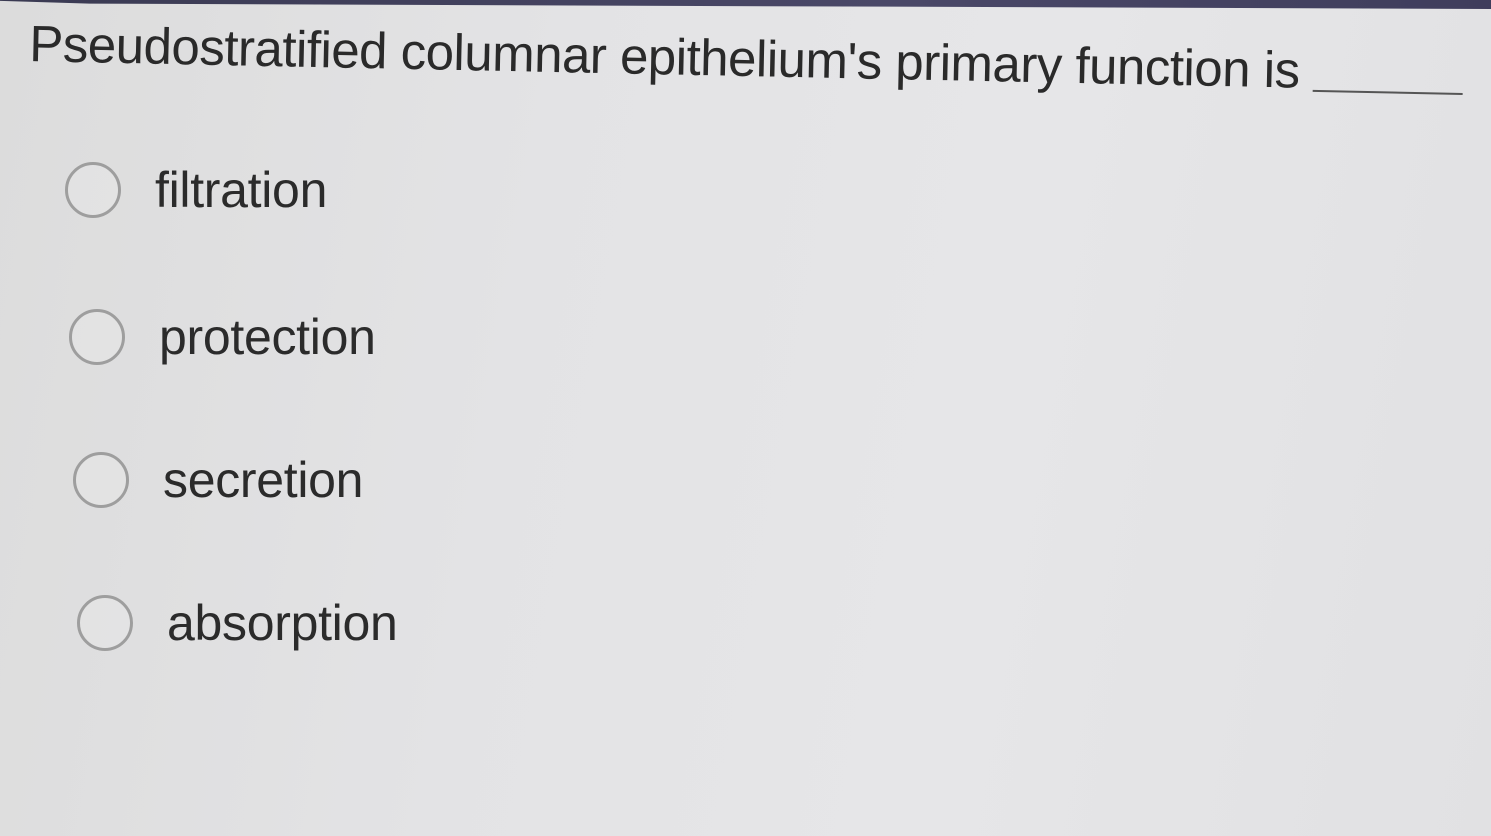  Describe the element at coordinates (267, 337) in the screenshot. I see `option-label: protection` at that location.